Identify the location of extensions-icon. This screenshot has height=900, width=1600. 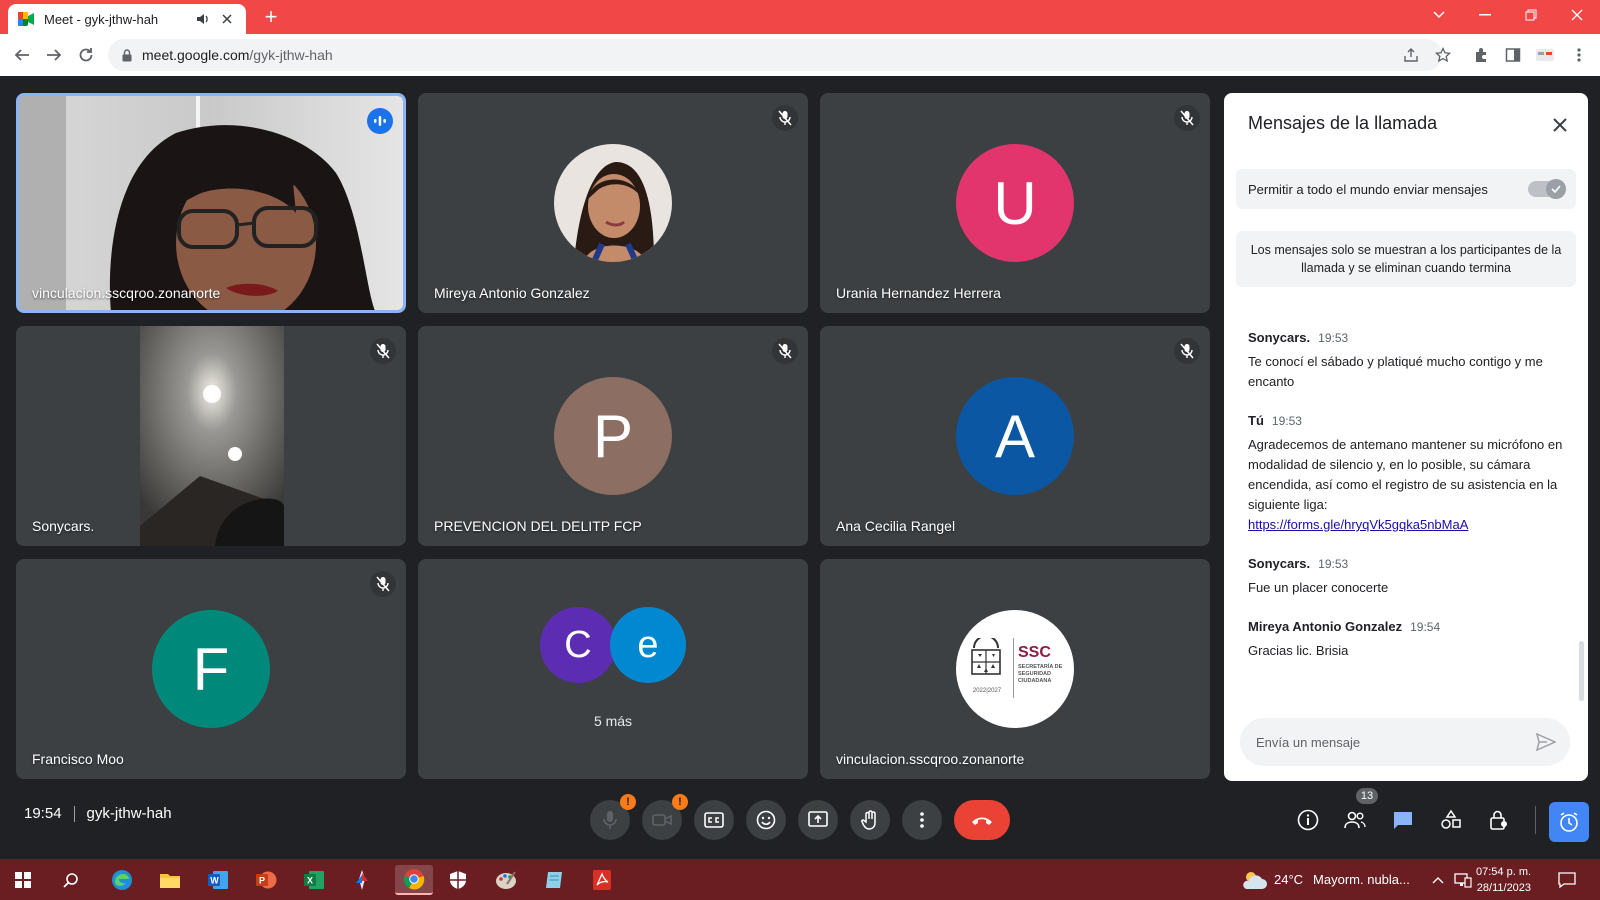
(1481, 55).